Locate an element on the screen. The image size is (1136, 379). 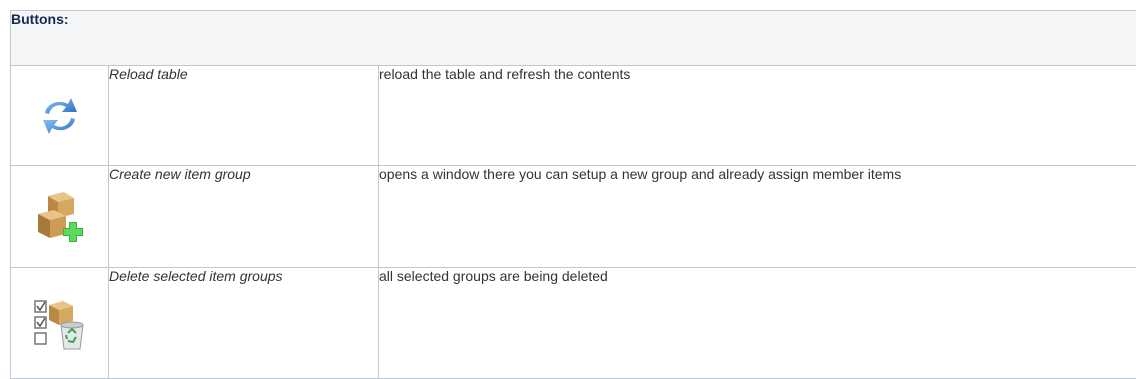
button-name: Delete selected item groups is located at coordinates (243, 323).